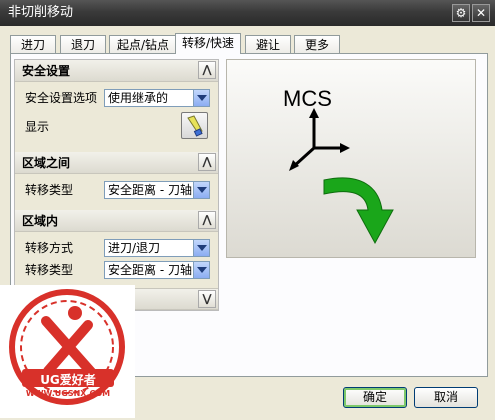 This screenshot has height=420, width=495. I want to click on transfer-method-label: 转移方式, so click(49, 248).